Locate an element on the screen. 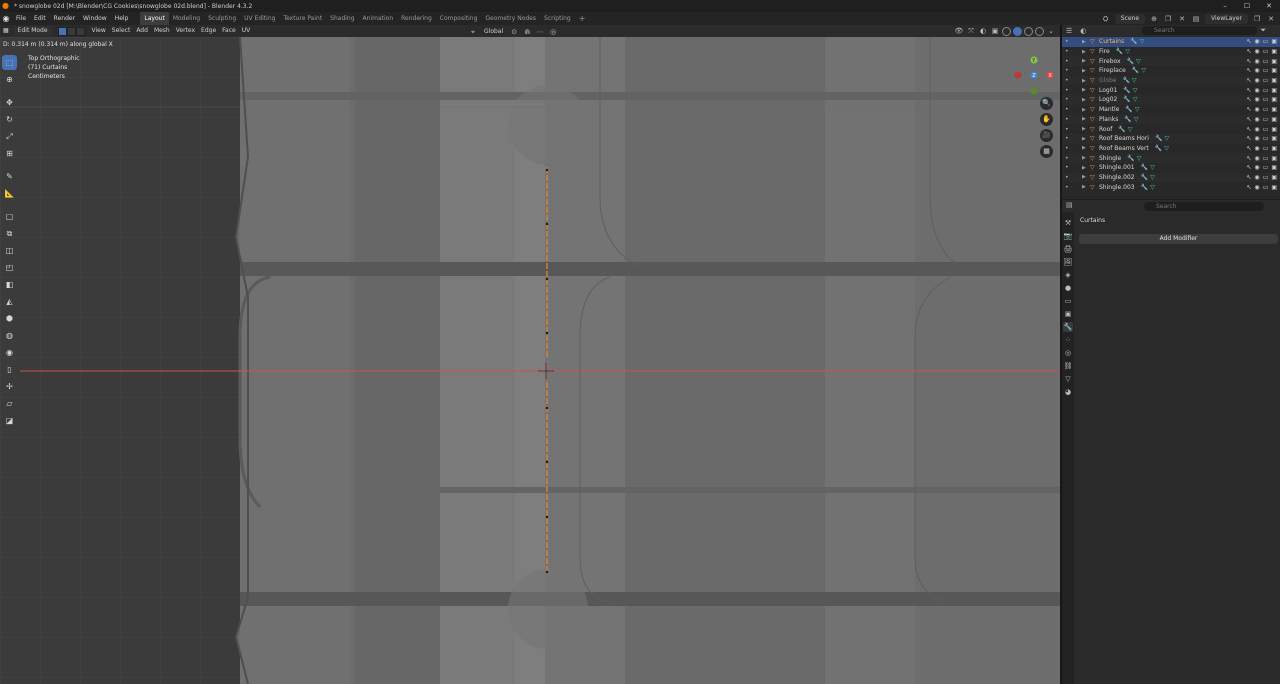 This screenshot has height=684, width=1280. modifier-tab-icon: 🔧 is located at coordinates (1068, 327).